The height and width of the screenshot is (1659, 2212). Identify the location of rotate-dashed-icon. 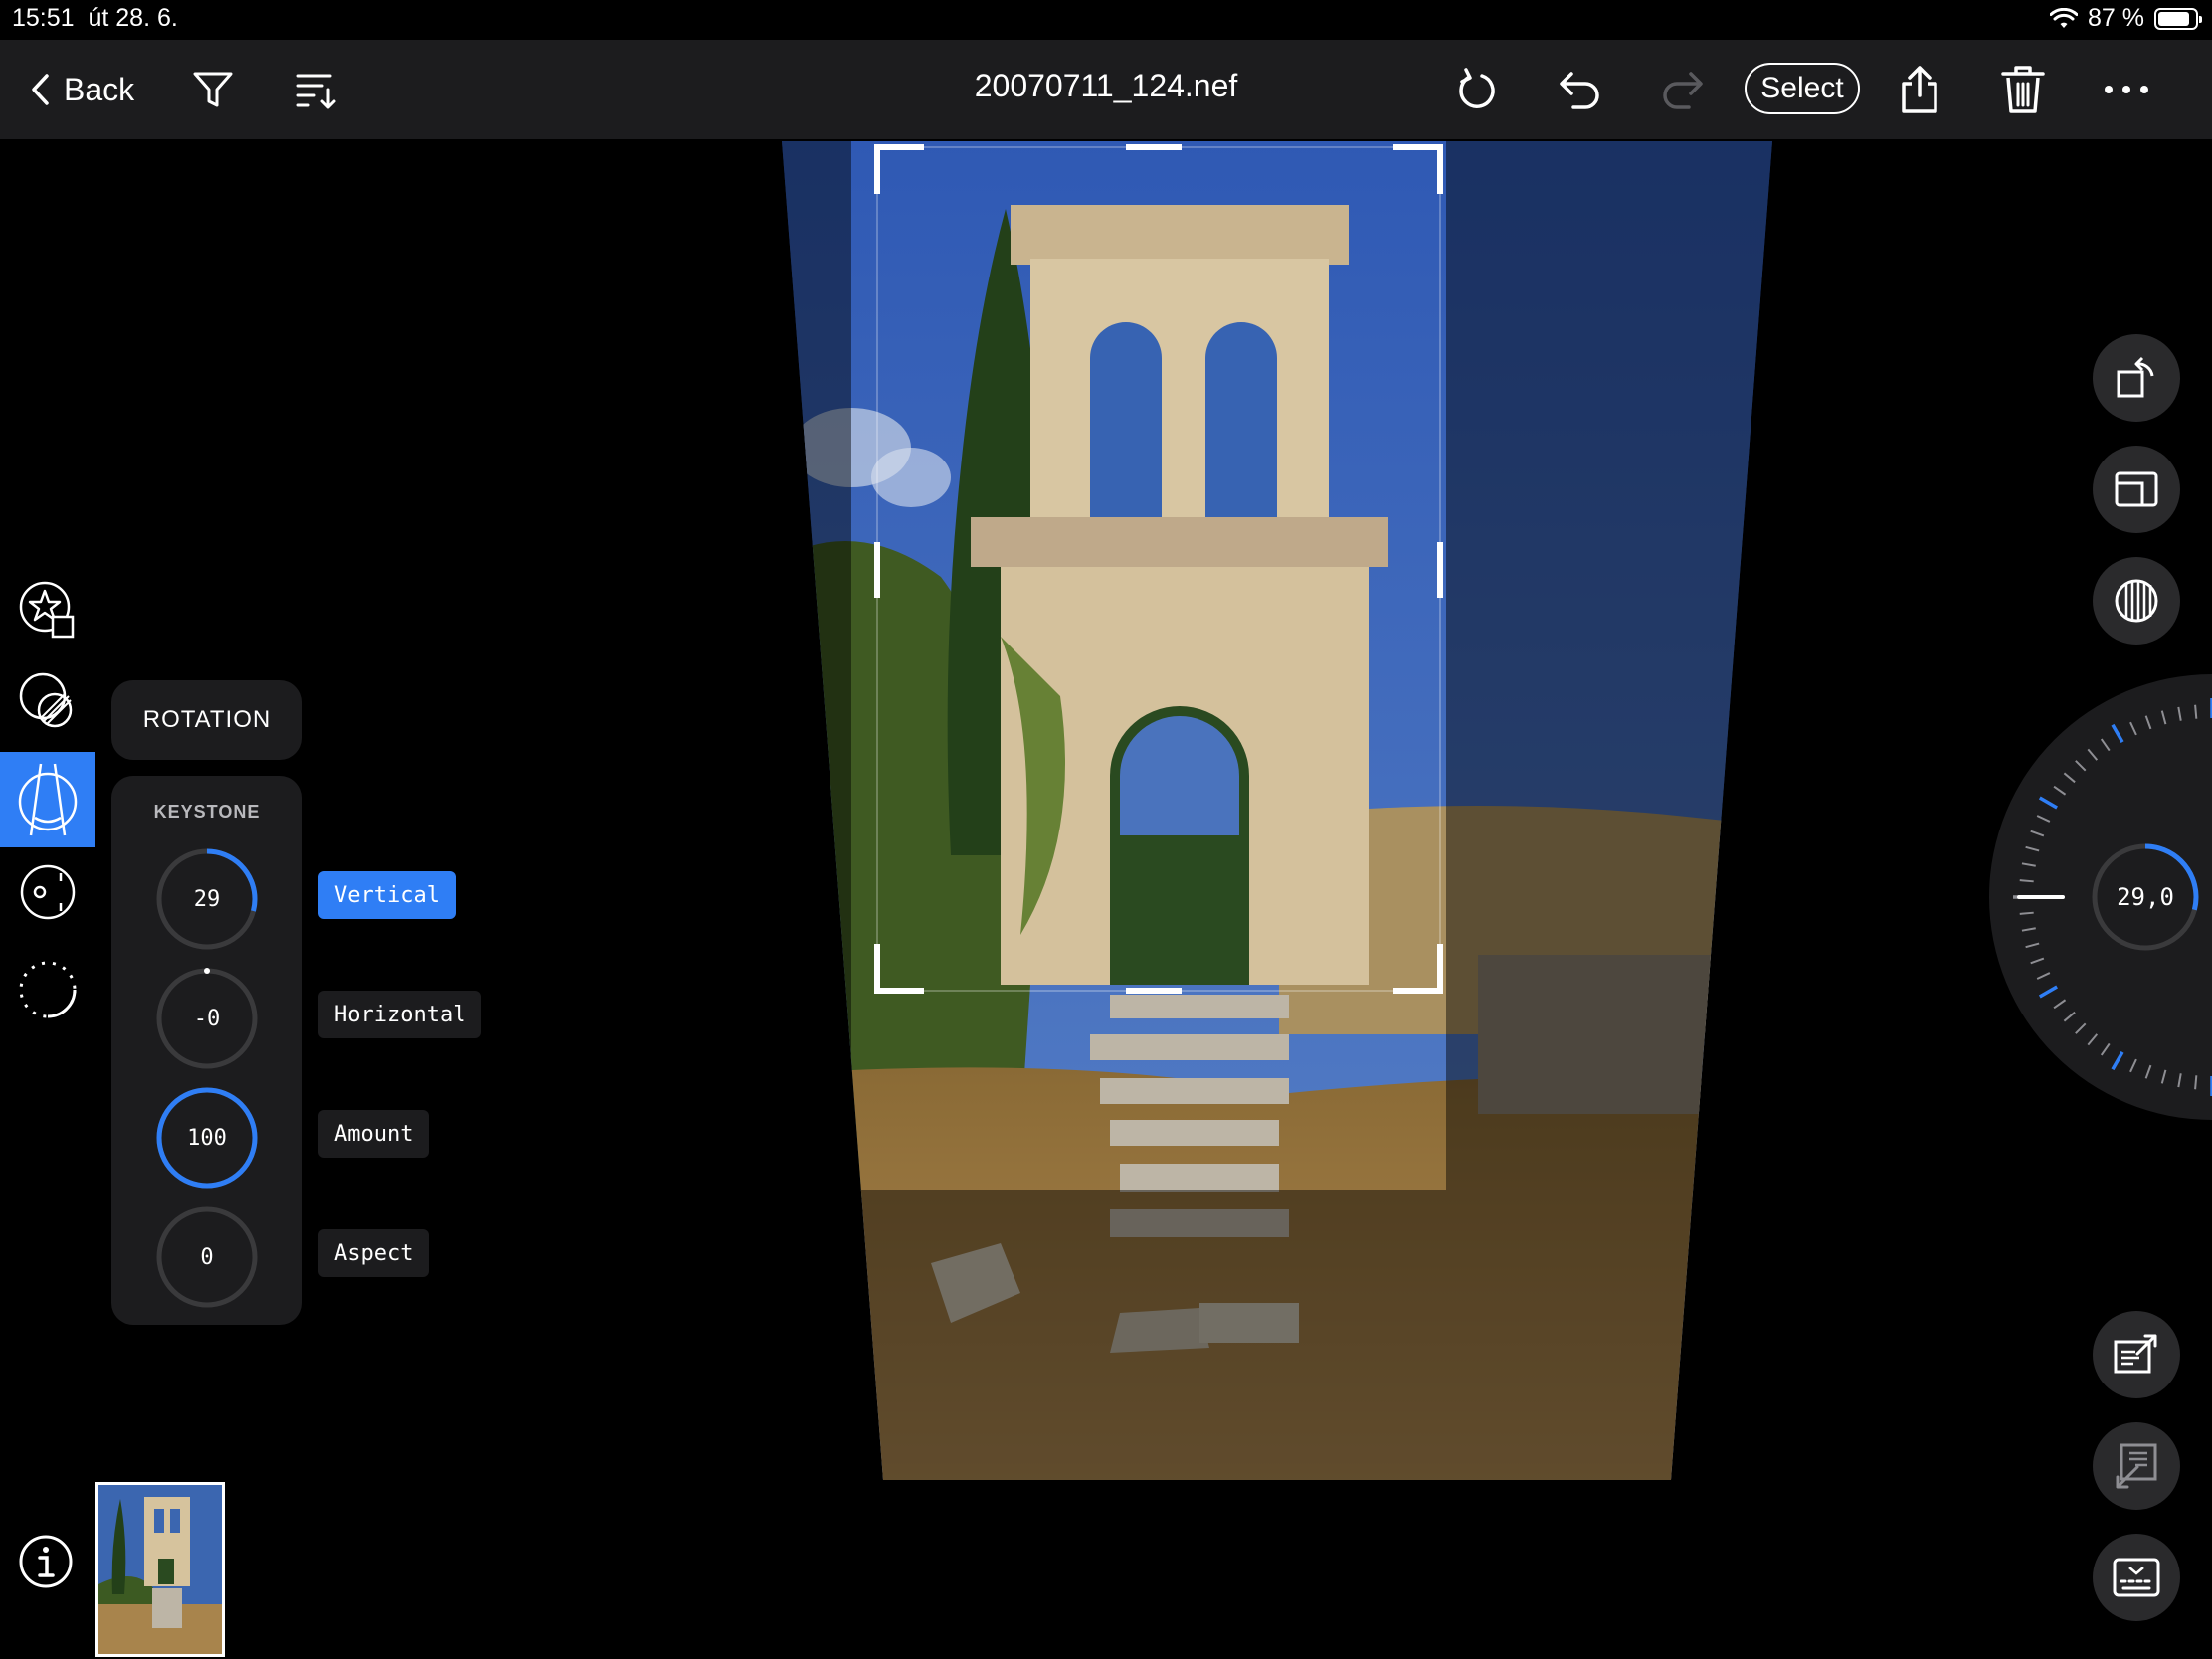
(48, 989).